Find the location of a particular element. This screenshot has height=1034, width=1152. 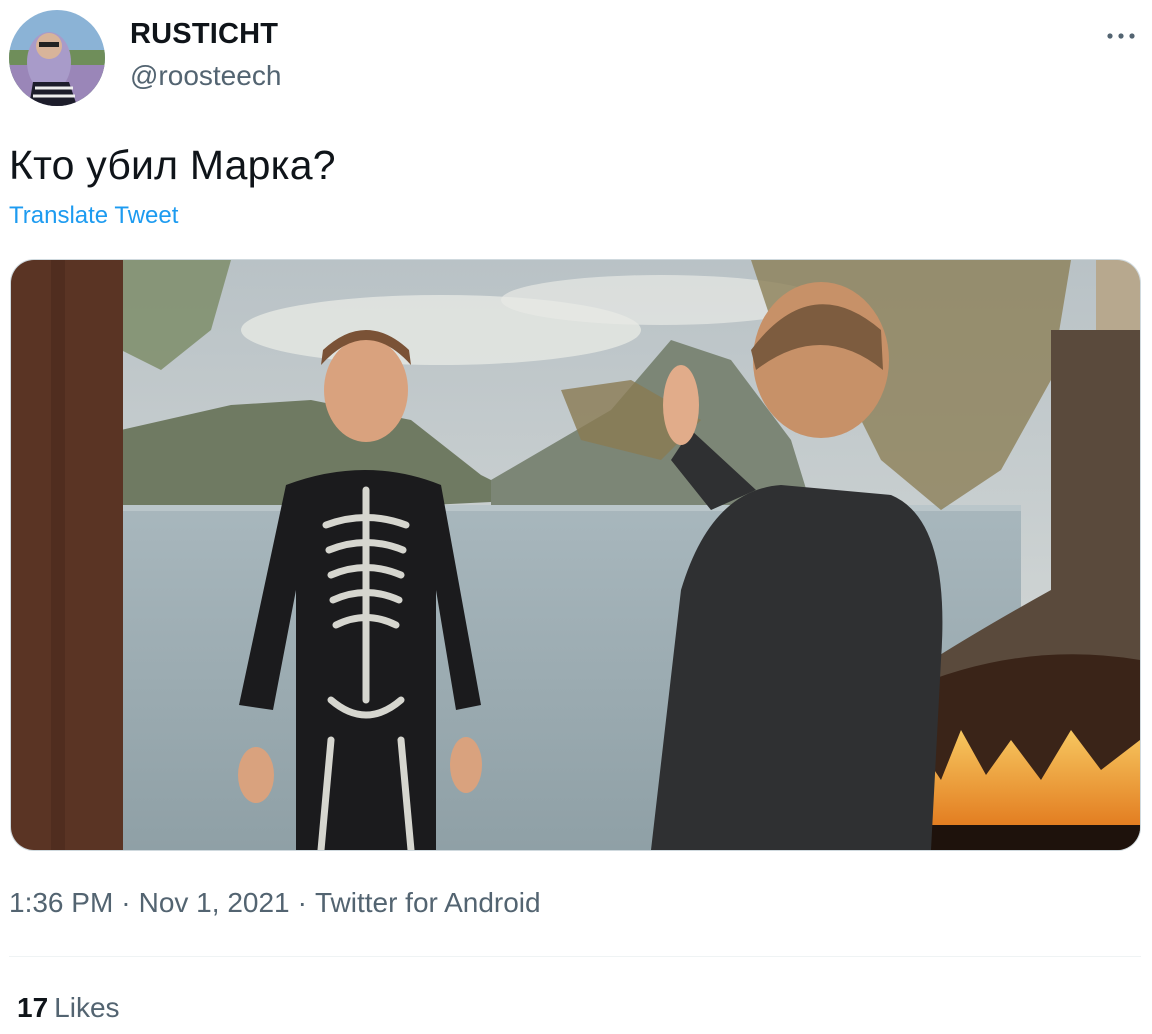

author-display-name: RUSTICHT is located at coordinates (204, 34).